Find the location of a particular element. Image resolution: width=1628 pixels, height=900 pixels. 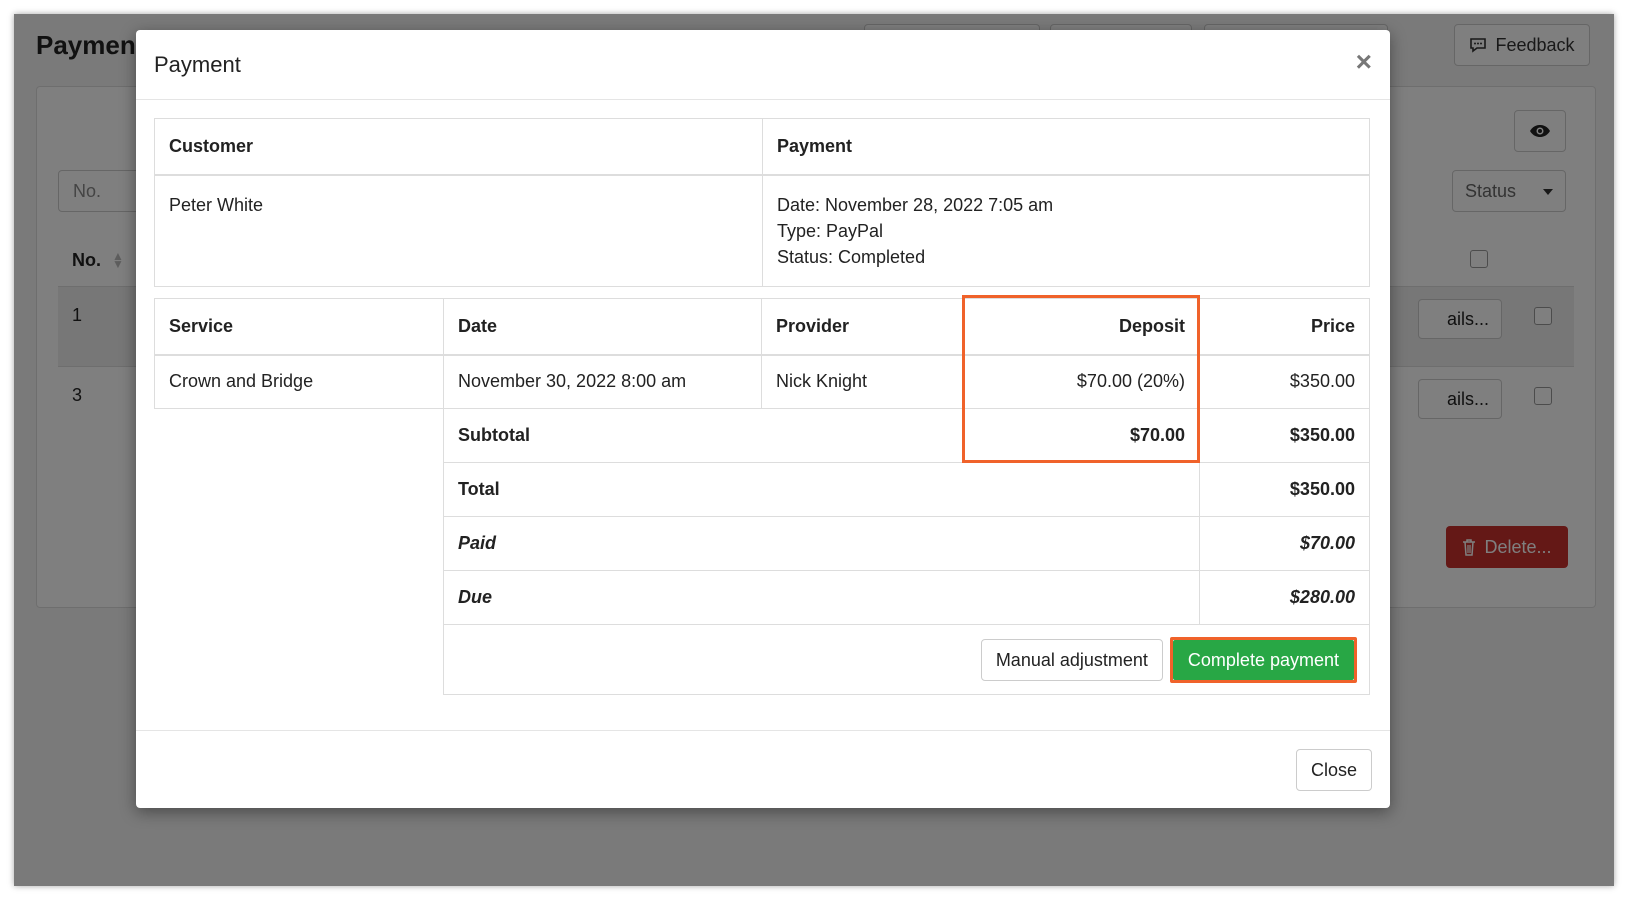

modal-header: Payment × is located at coordinates (763, 65).